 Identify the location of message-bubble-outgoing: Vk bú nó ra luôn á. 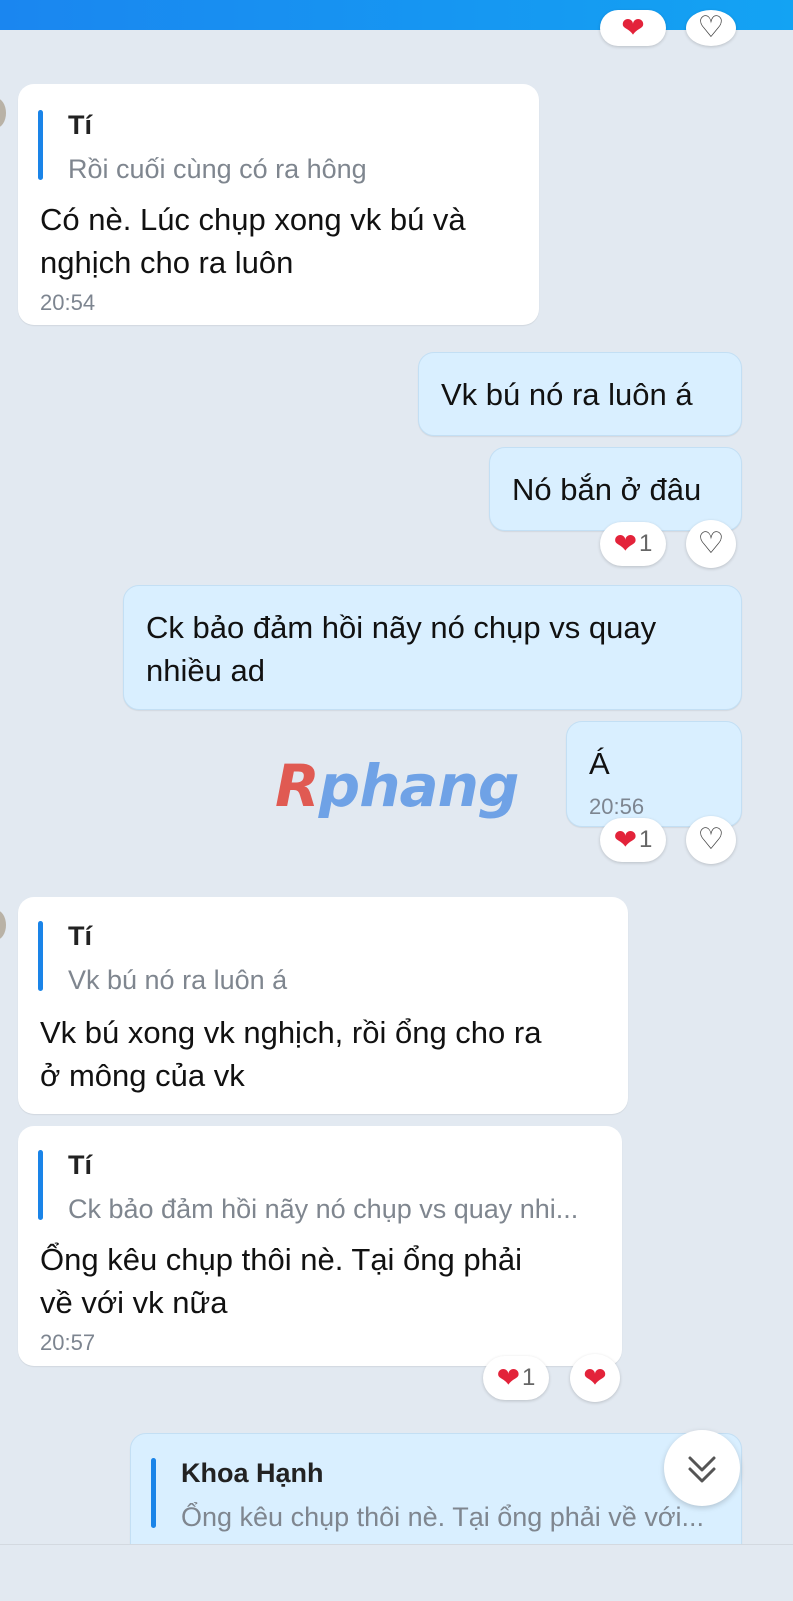
(580, 394).